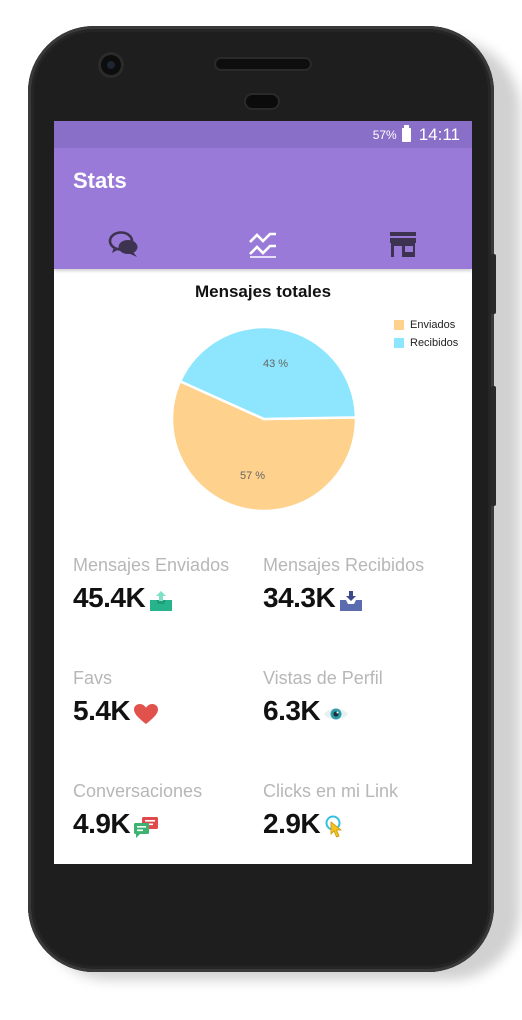 This screenshot has width=522, height=1020. I want to click on chat-bubbles-icon, so click(122, 244).